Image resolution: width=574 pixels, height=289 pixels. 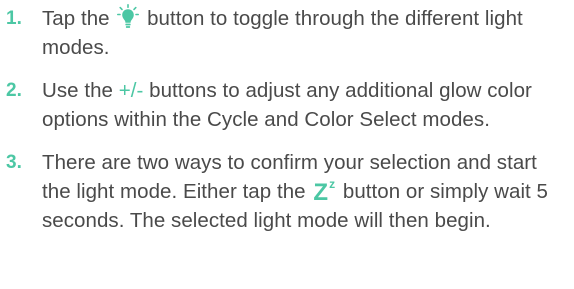 What do you see at coordinates (14, 90) in the screenshot?
I see `step-number: 2.` at bounding box center [14, 90].